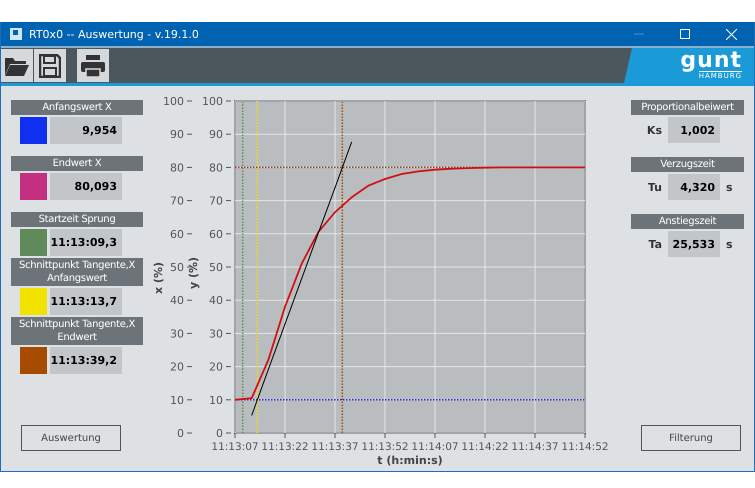  I want to click on close-icon, so click(731, 34).